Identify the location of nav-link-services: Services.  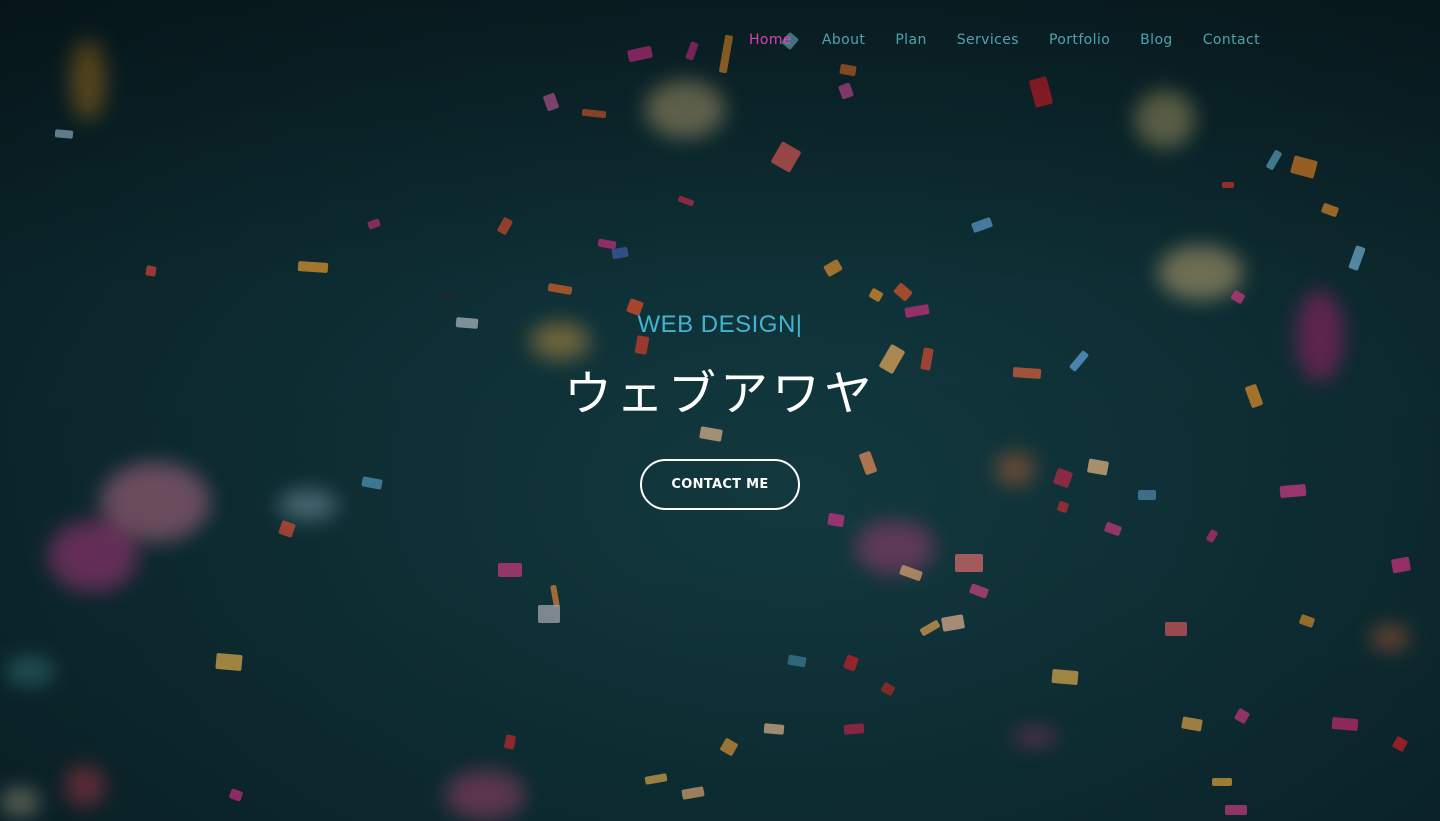
(988, 40).